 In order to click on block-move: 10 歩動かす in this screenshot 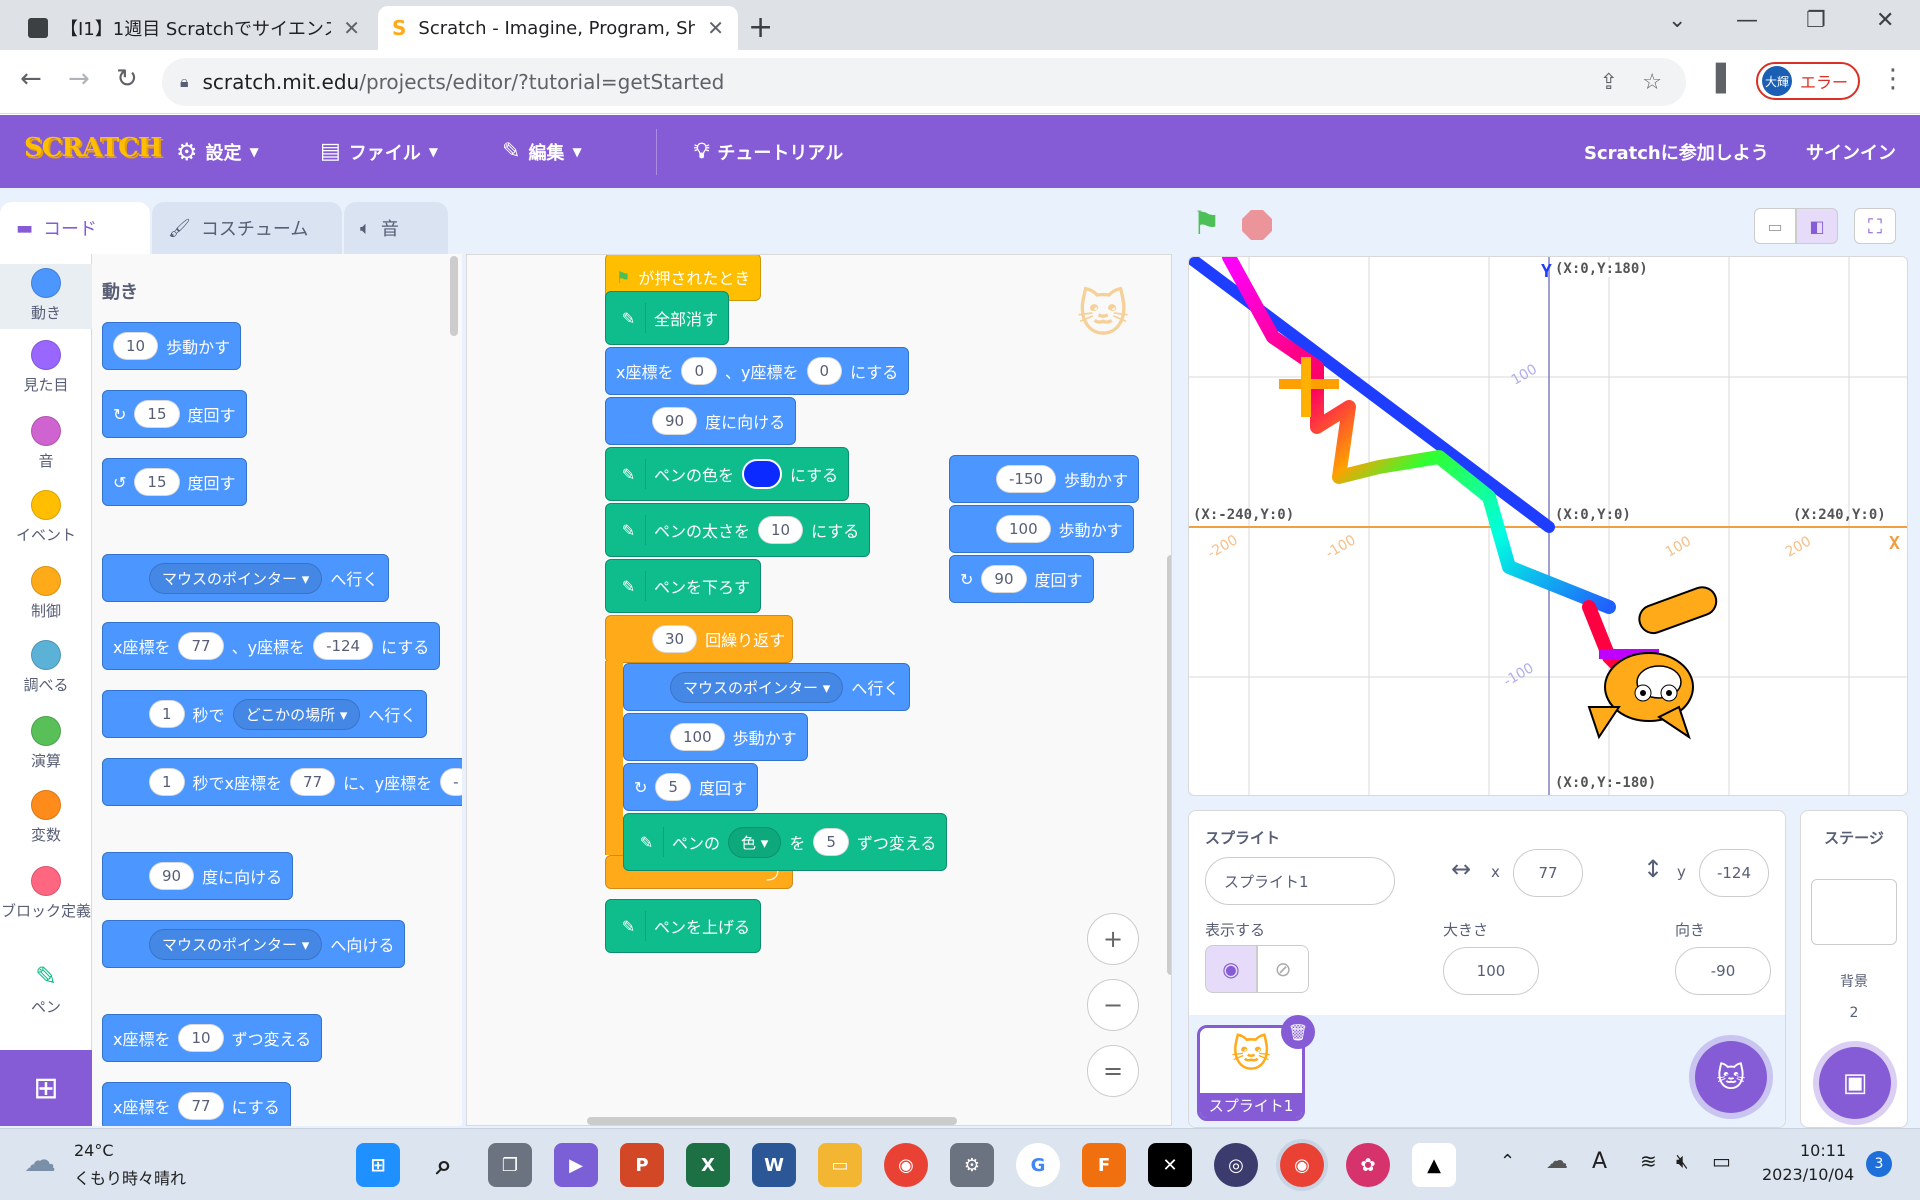, I will do `click(172, 346)`.